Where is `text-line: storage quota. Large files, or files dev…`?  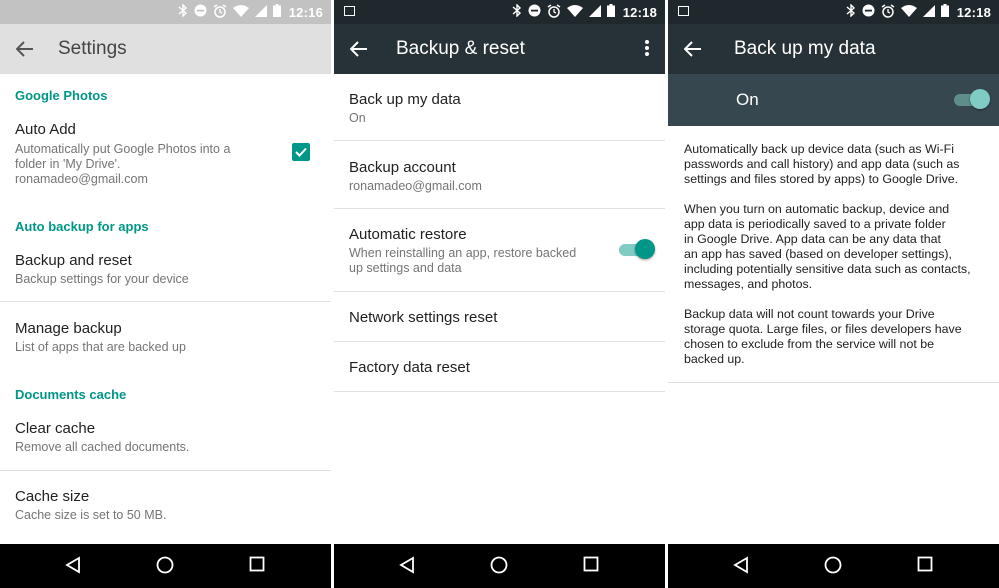
text-line: storage quota. Large files, or files dev… is located at coordinates (823, 329).